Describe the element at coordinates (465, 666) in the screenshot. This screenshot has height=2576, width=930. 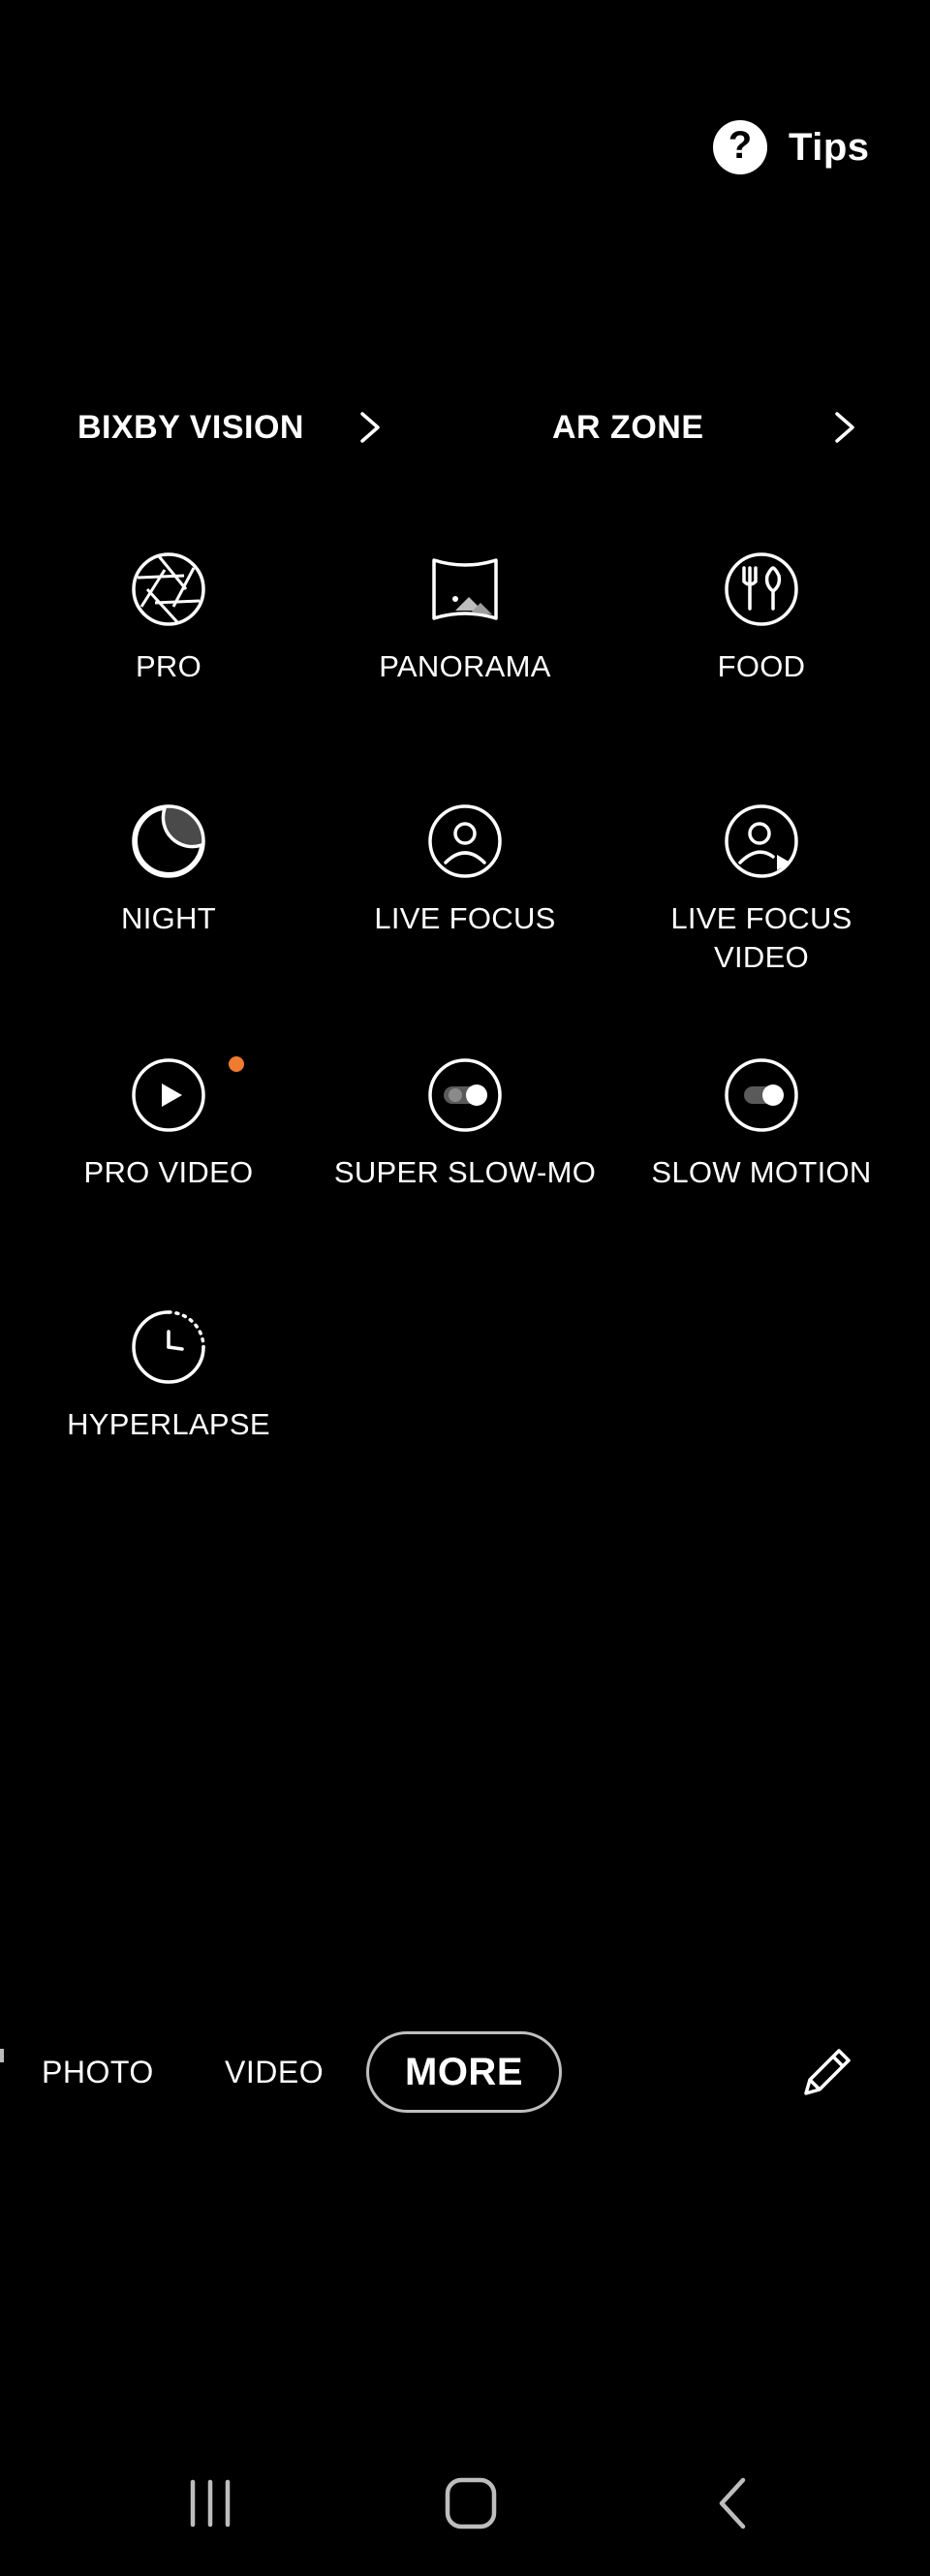
I see `mode-label: PANORAMA` at that location.